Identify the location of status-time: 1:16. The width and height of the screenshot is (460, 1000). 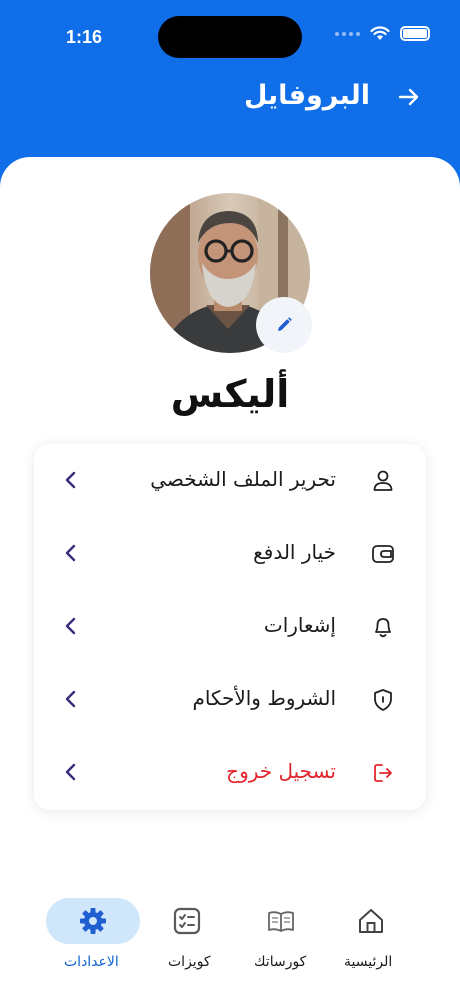
(84, 37).